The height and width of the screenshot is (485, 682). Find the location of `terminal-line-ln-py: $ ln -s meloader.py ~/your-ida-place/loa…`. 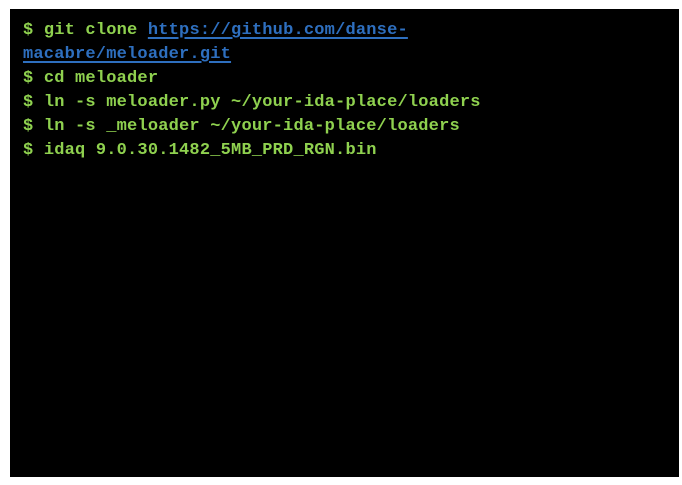

terminal-line-ln-py: $ ln -s meloader.py ~/your-ida-place/loa… is located at coordinates (351, 103).